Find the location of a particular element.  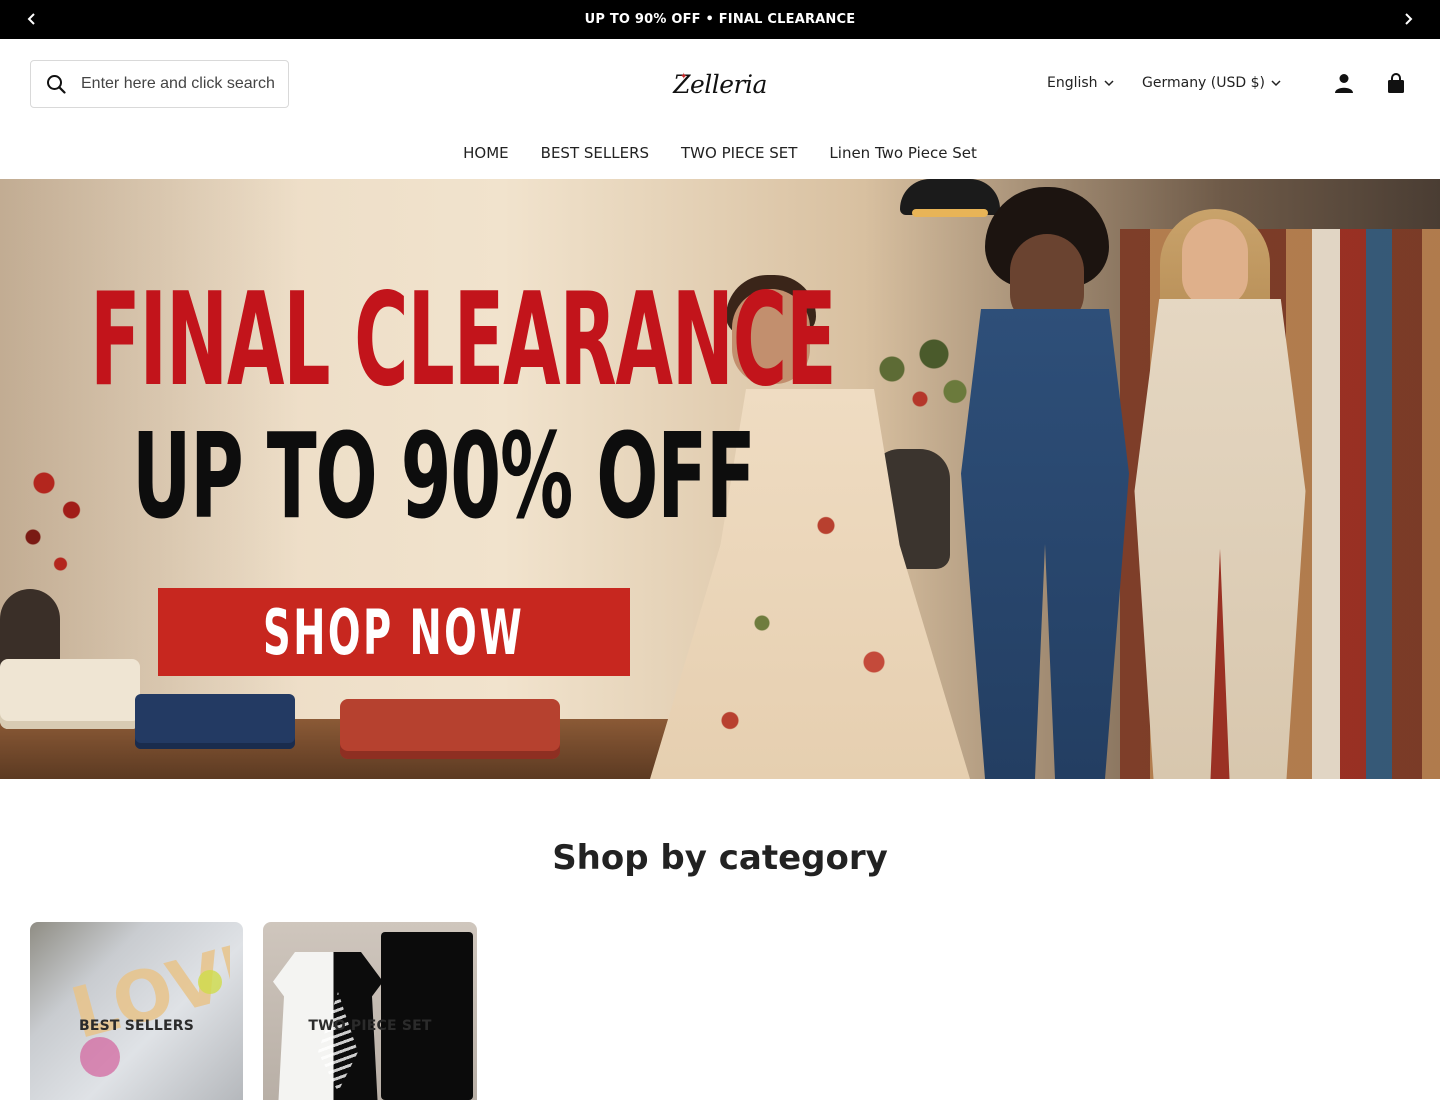

shopping-bag-icon is located at coordinates (1396, 83).